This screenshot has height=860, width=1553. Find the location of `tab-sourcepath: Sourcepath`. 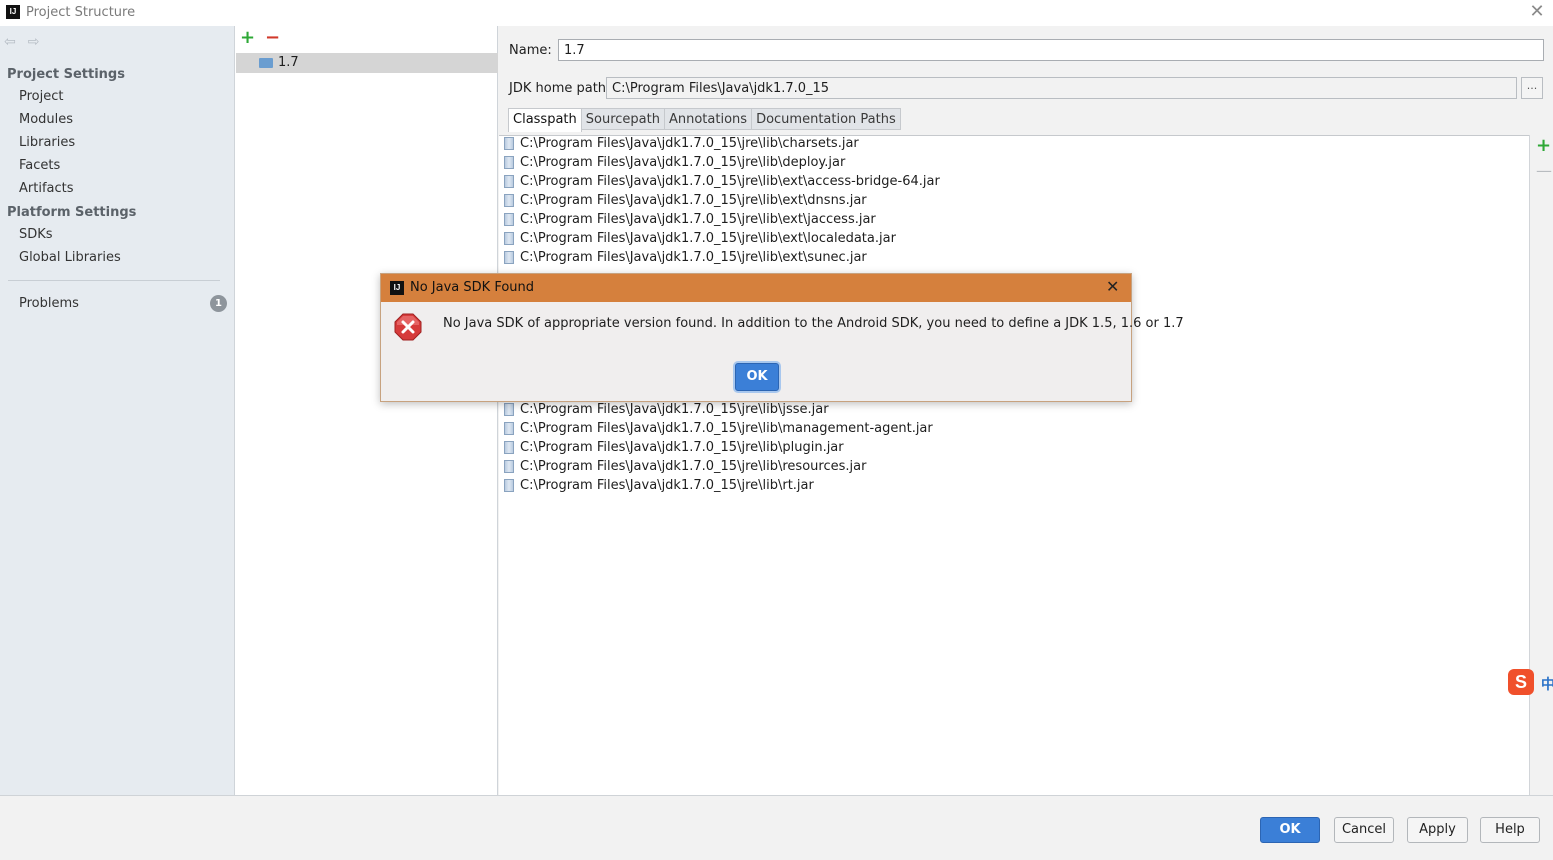

tab-sourcepath: Sourcepath is located at coordinates (622, 119).